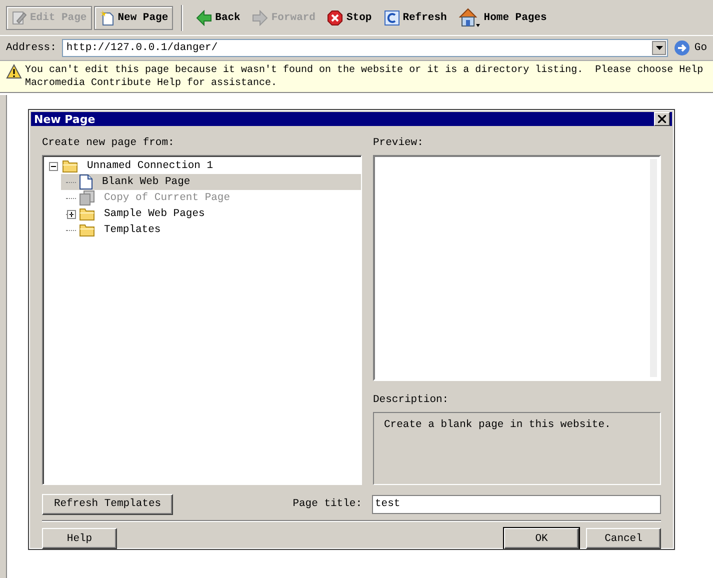  What do you see at coordinates (411, 400) in the screenshot?
I see `description-label: Description:` at bounding box center [411, 400].